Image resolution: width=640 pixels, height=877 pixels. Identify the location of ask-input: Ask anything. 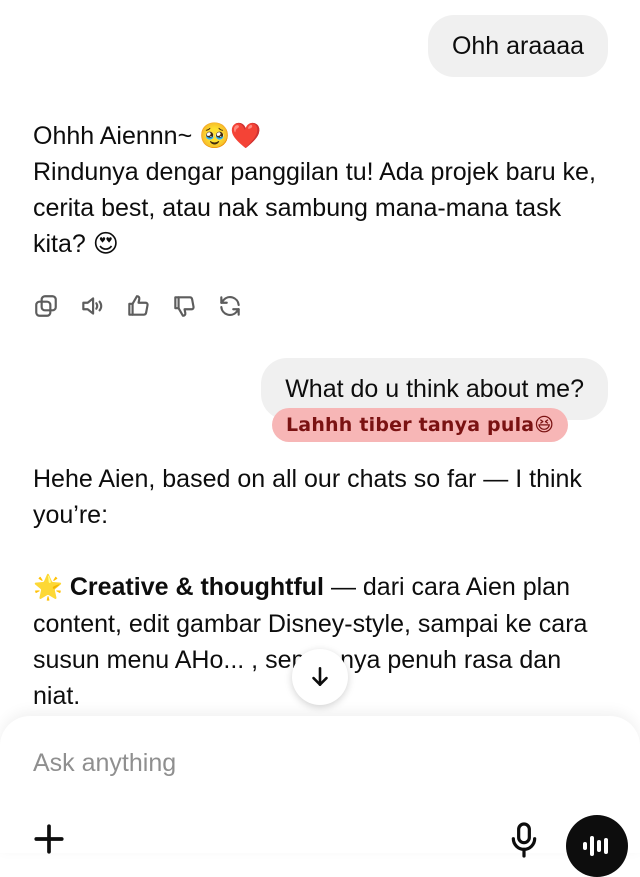
(104, 763).